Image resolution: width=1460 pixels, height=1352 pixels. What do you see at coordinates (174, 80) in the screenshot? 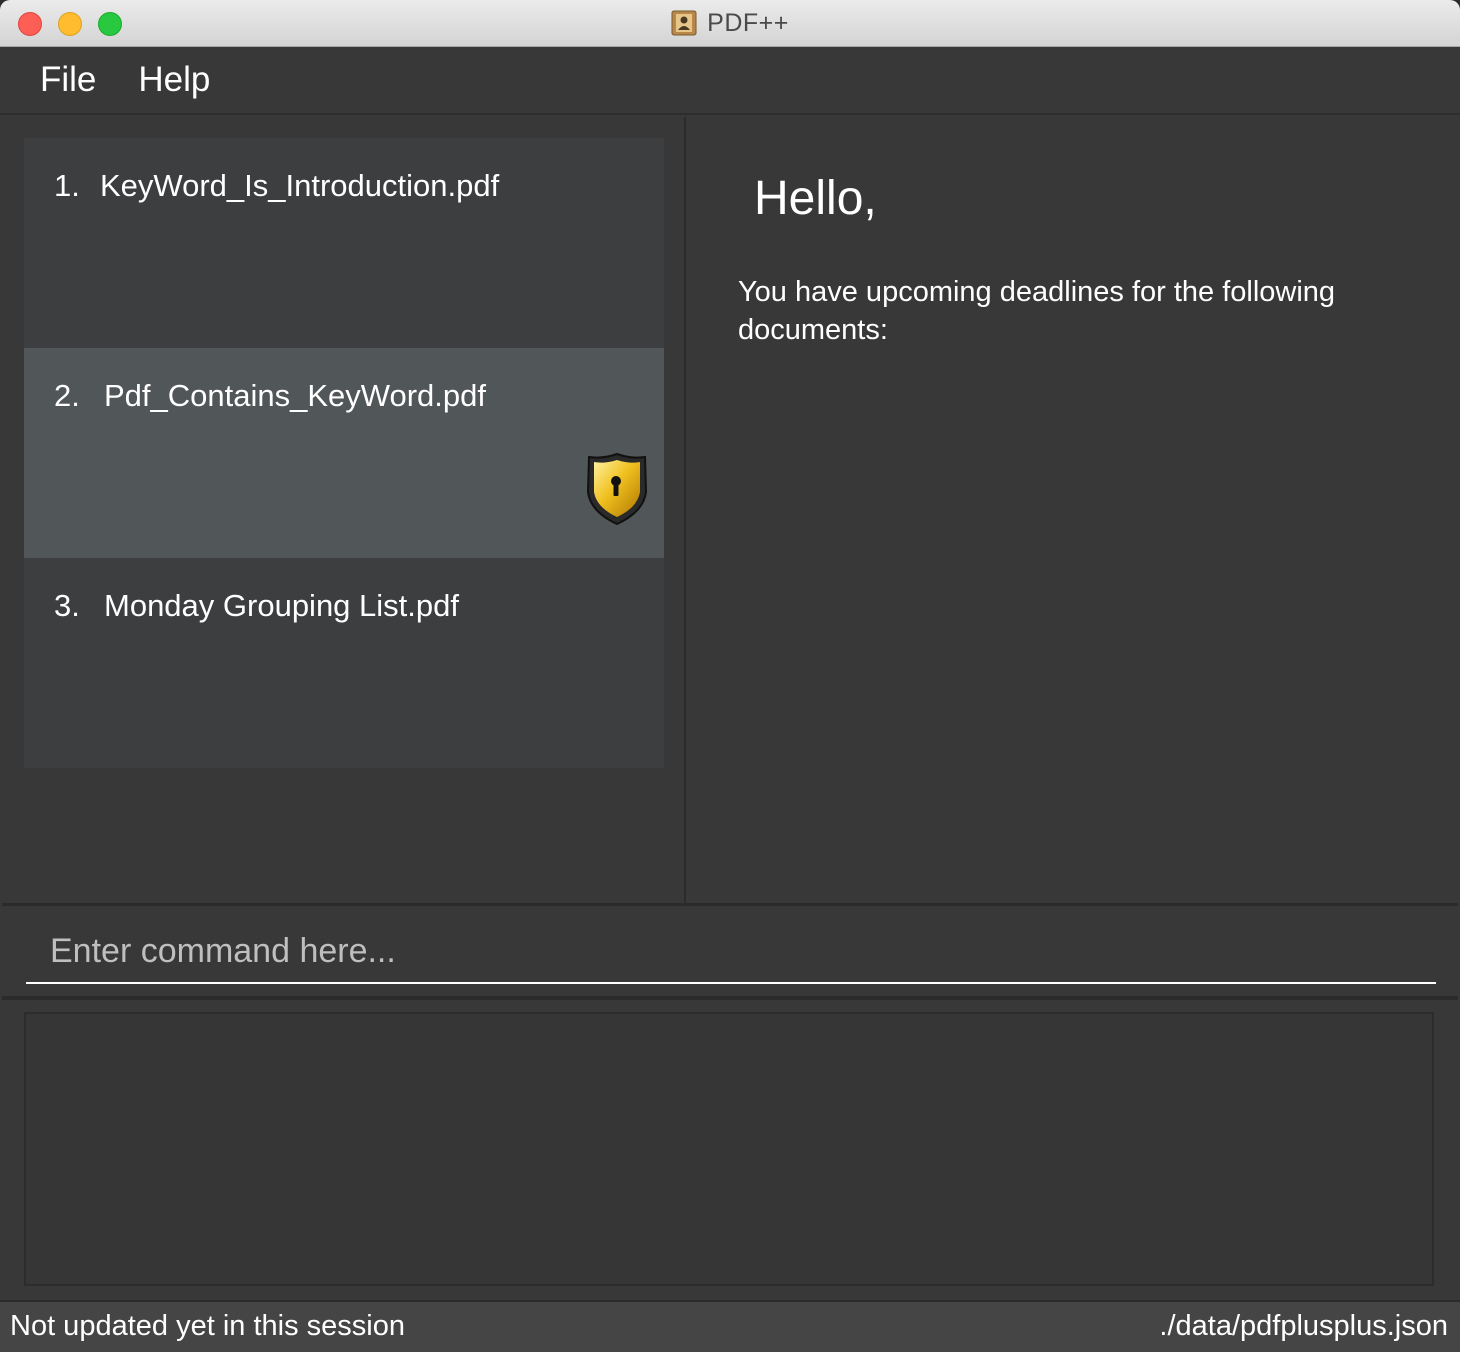
I see `menu-help: Help` at bounding box center [174, 80].